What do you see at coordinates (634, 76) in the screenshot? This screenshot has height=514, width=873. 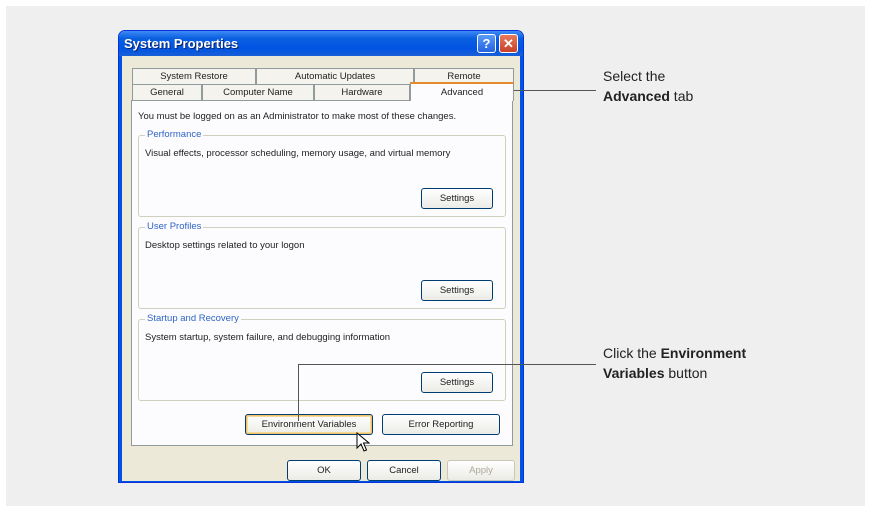 I see `callout-advanced-prefix: Select the` at bounding box center [634, 76].